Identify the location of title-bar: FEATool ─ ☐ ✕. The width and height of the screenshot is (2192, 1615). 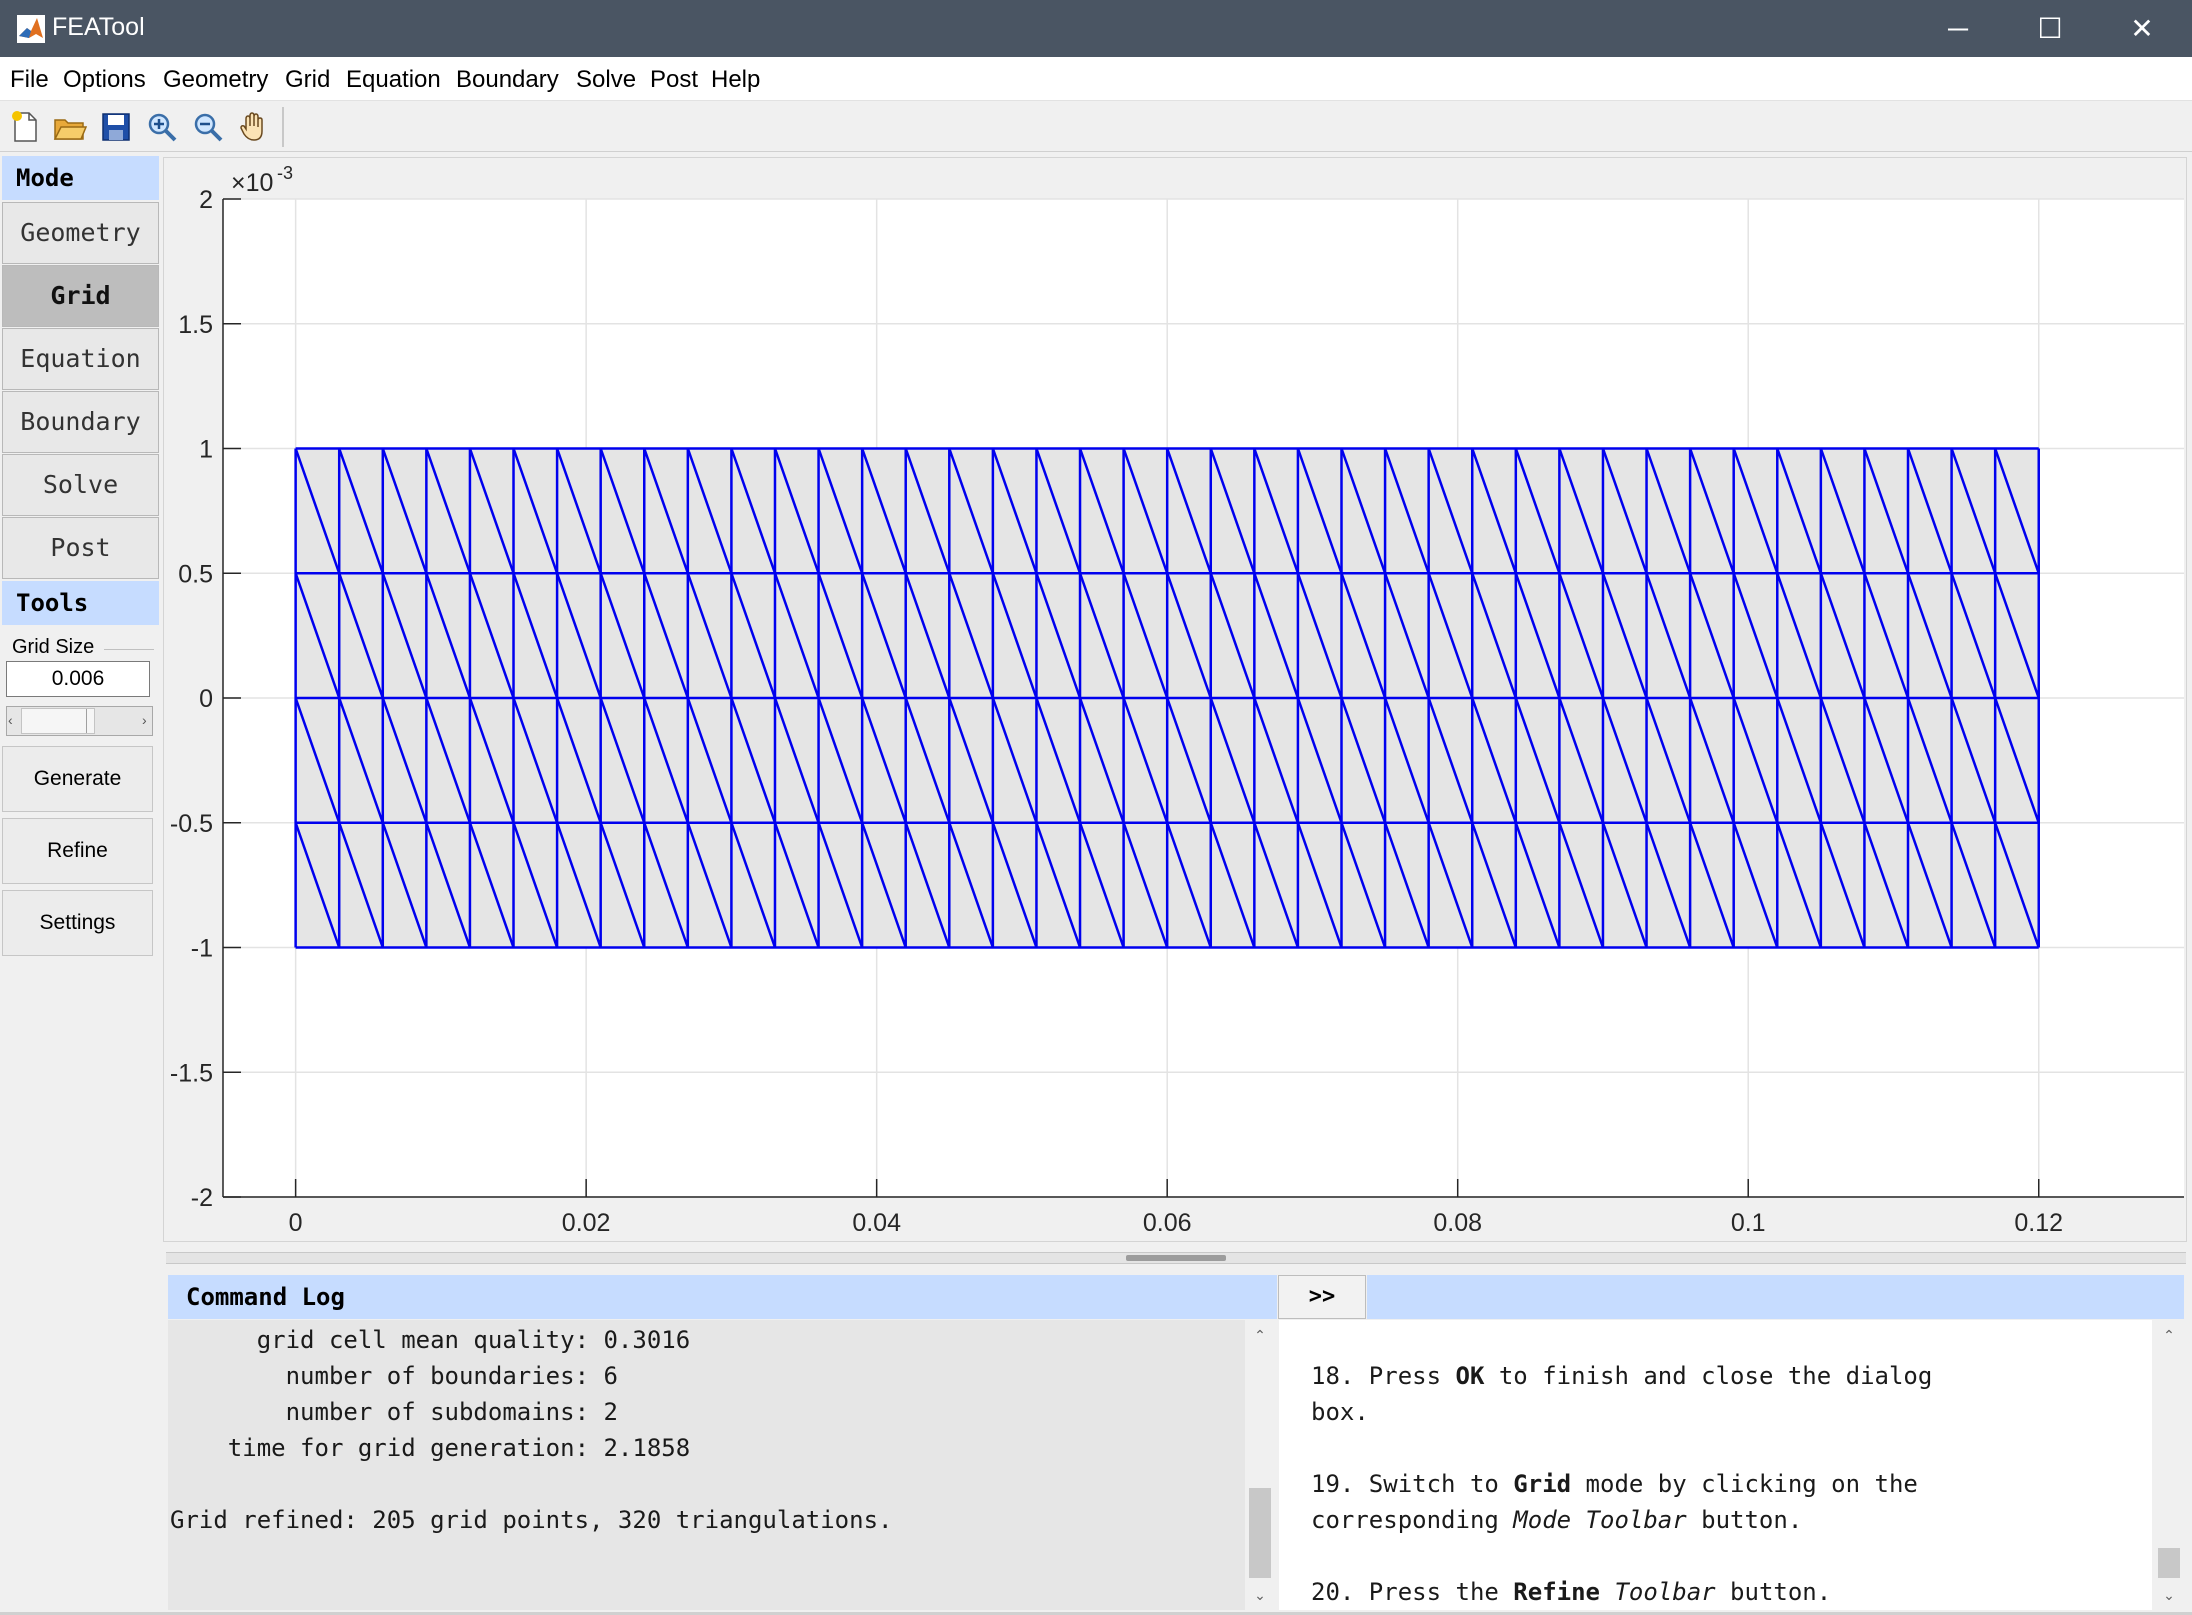
(1096, 28).